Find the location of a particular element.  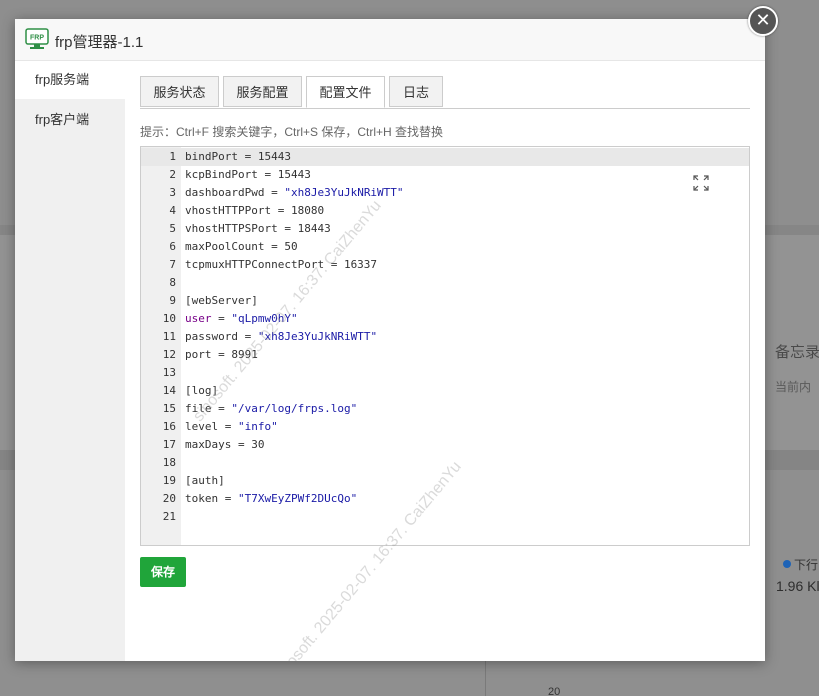

code-line: 8 is located at coordinates (445, 283).